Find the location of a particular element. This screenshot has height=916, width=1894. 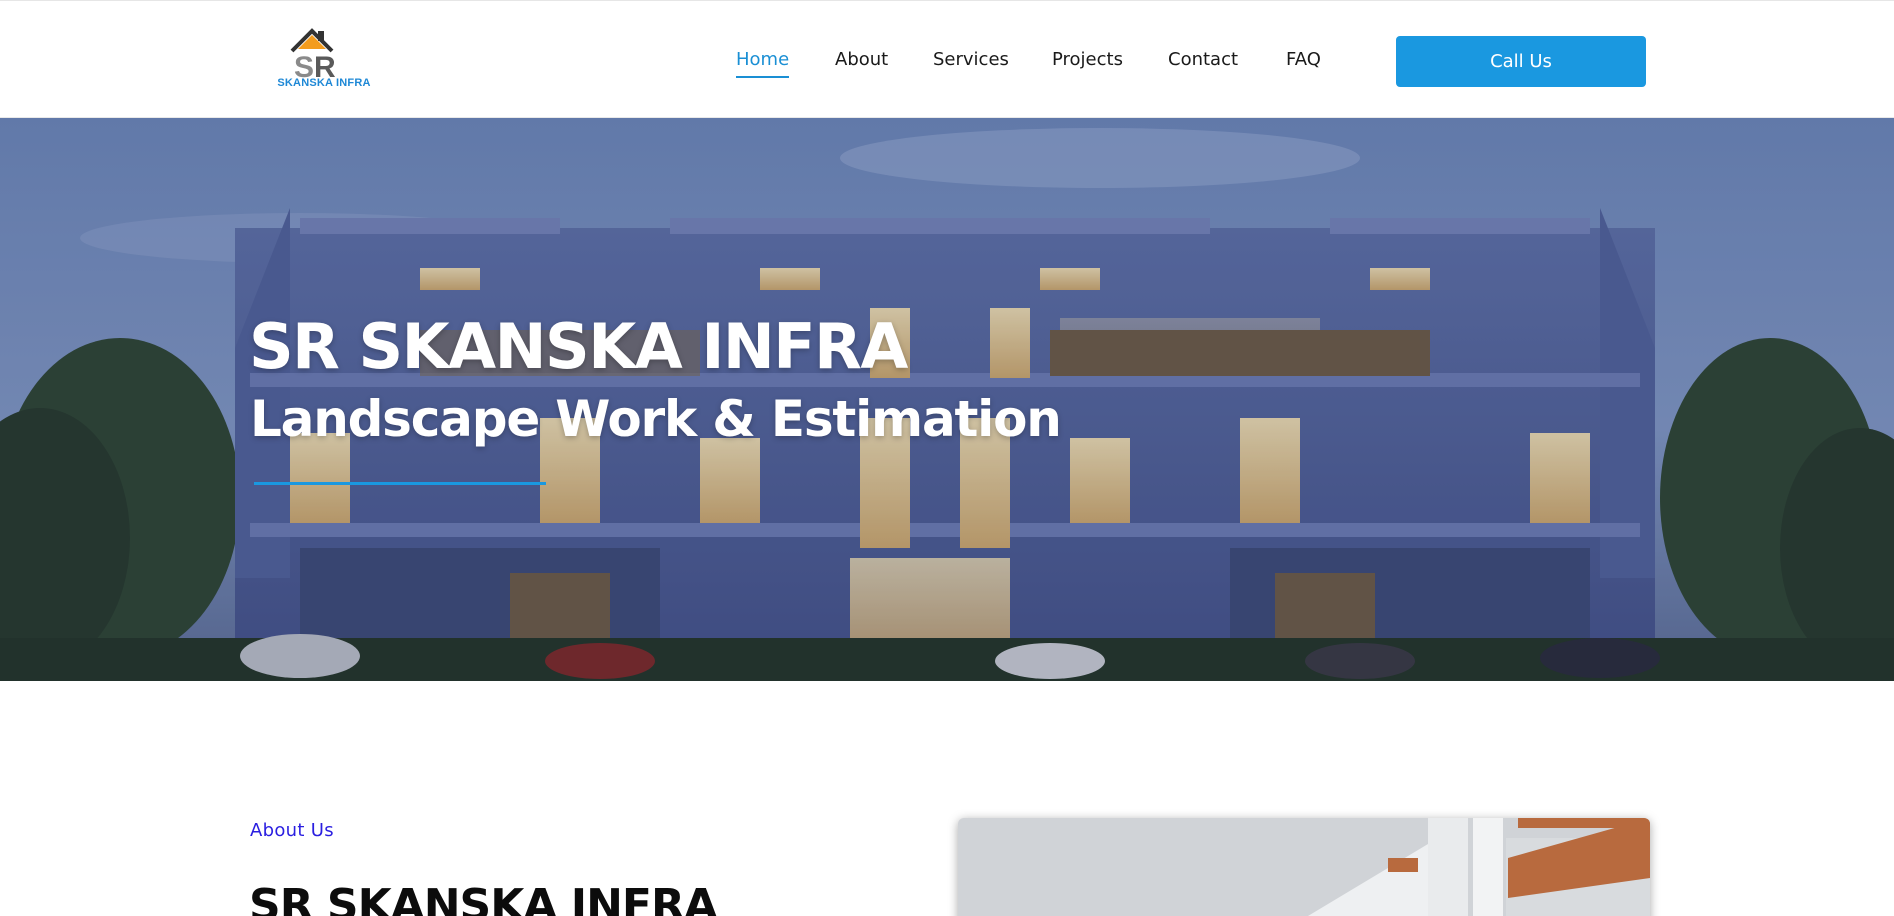

nav-services-label: Services is located at coordinates (971, 59).